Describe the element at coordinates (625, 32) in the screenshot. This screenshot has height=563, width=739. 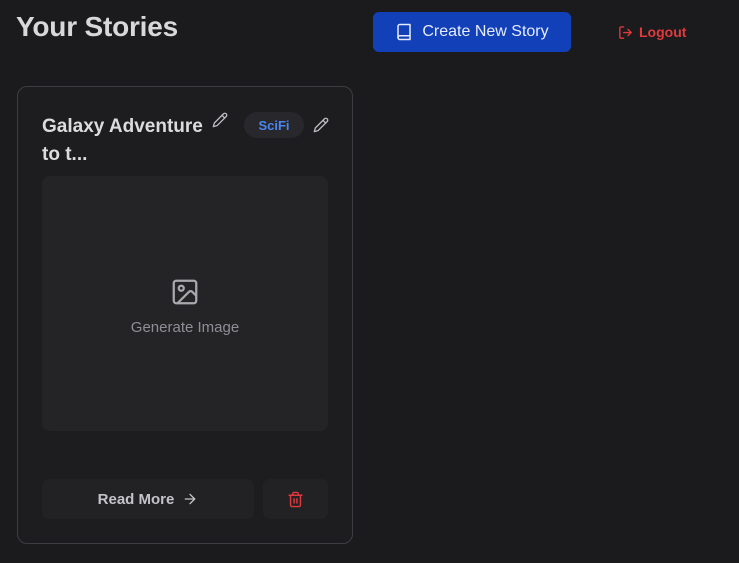
I see `logout-icon` at that location.